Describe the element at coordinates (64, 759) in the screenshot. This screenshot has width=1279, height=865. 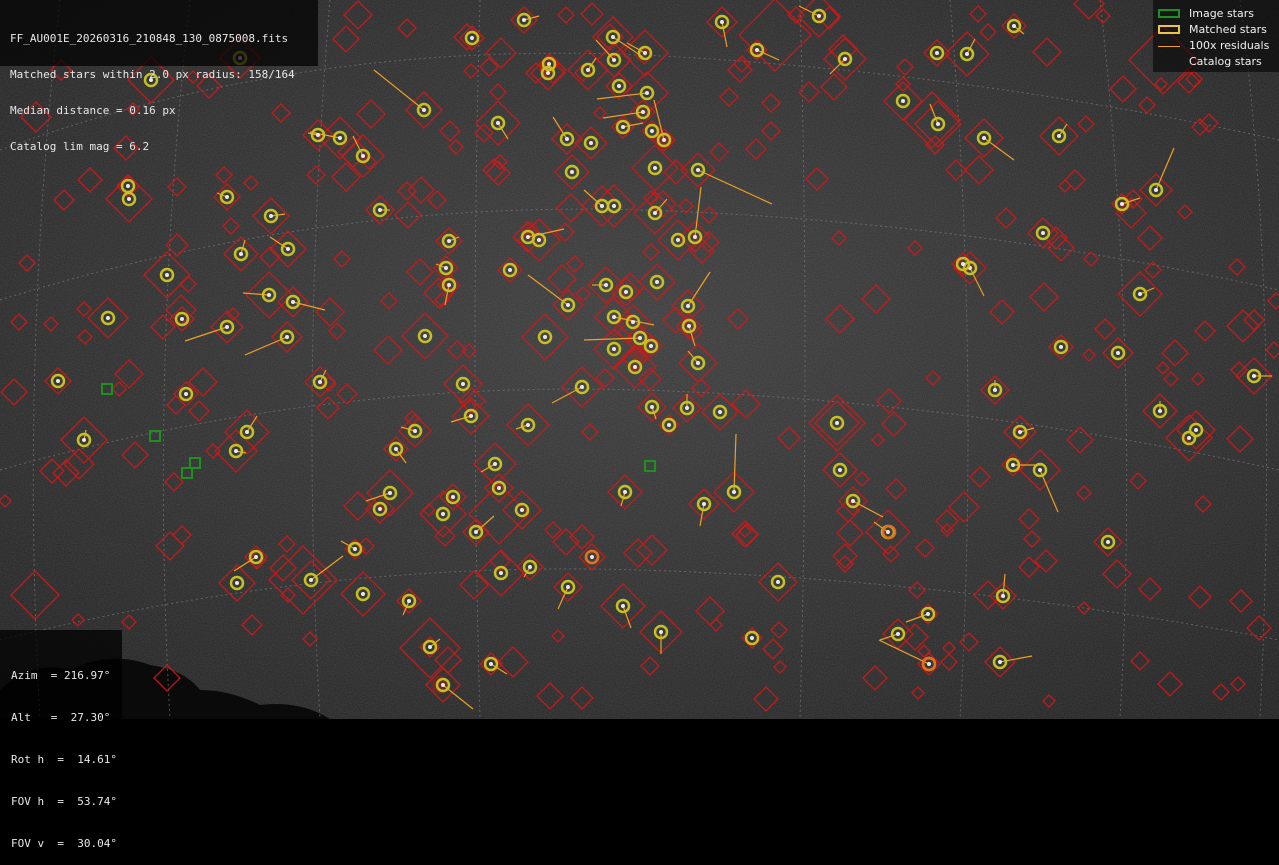
I see `rotation-text: Rot h = 14.61°` at that location.